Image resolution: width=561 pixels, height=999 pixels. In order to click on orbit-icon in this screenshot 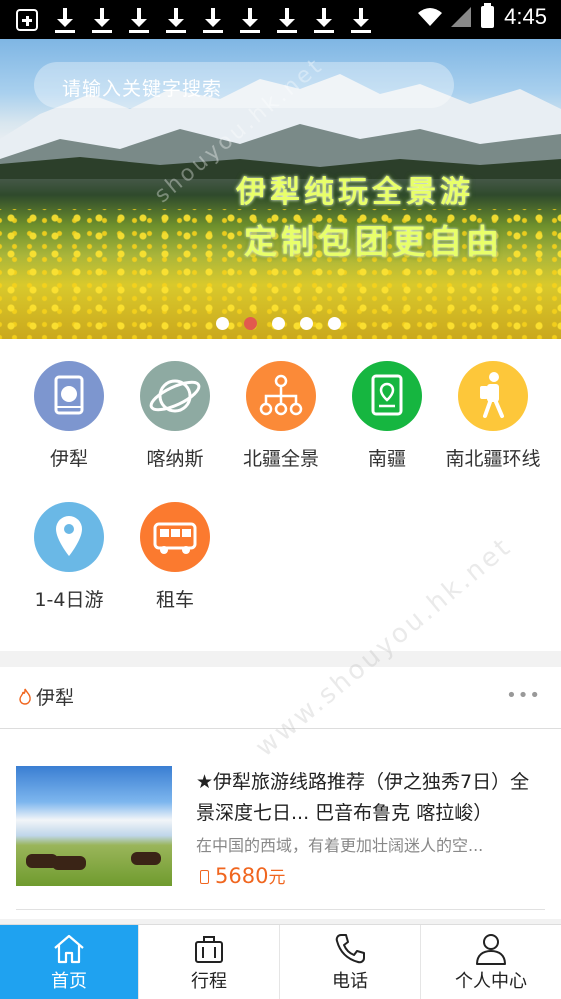, I will do `click(175, 396)`.